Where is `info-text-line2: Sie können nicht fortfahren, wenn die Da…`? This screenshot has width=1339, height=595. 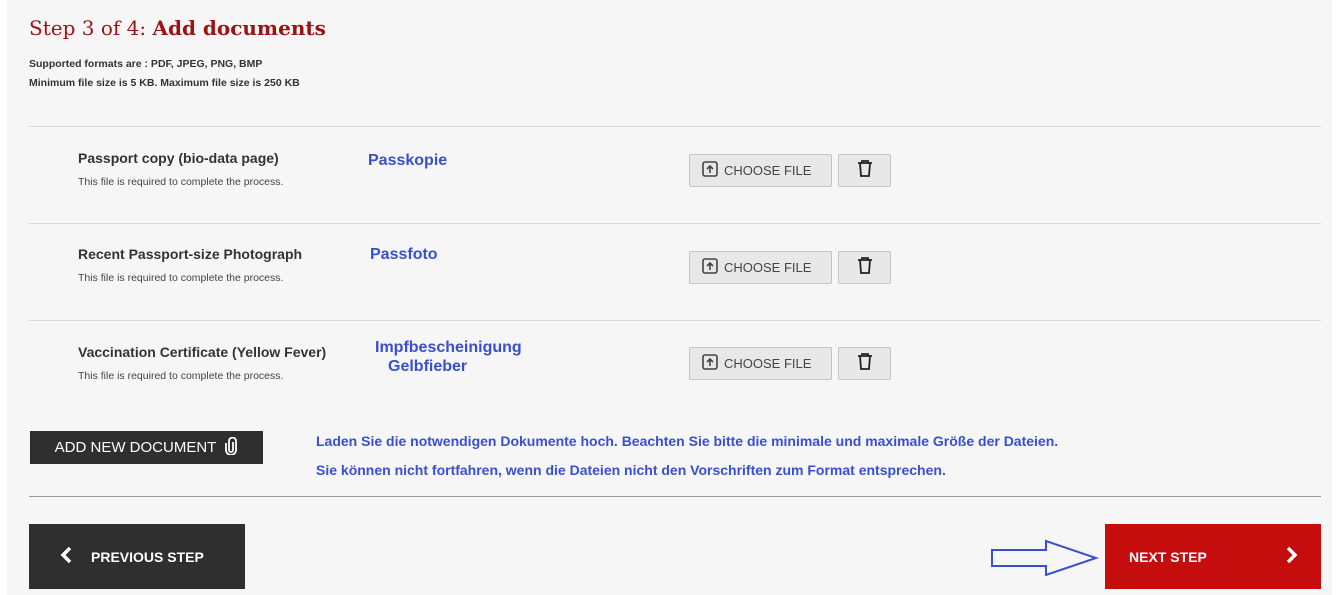
info-text-line2: Sie können nicht fortfahren, wenn die Da… is located at coordinates (631, 470).